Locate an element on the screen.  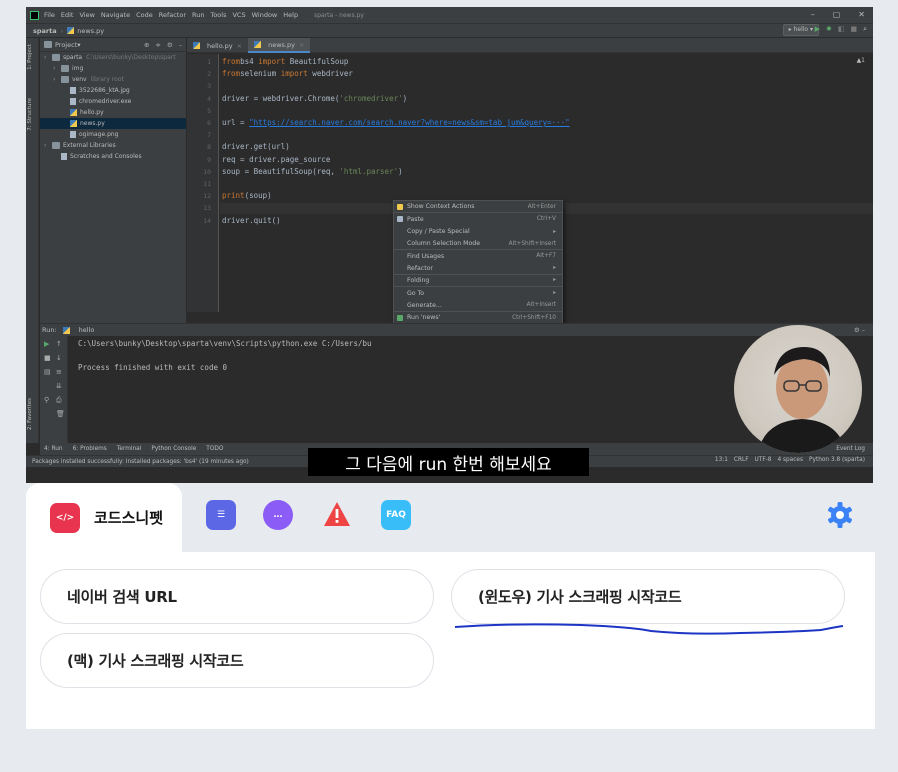
menu-item: Code is located at coordinates (144, 15).